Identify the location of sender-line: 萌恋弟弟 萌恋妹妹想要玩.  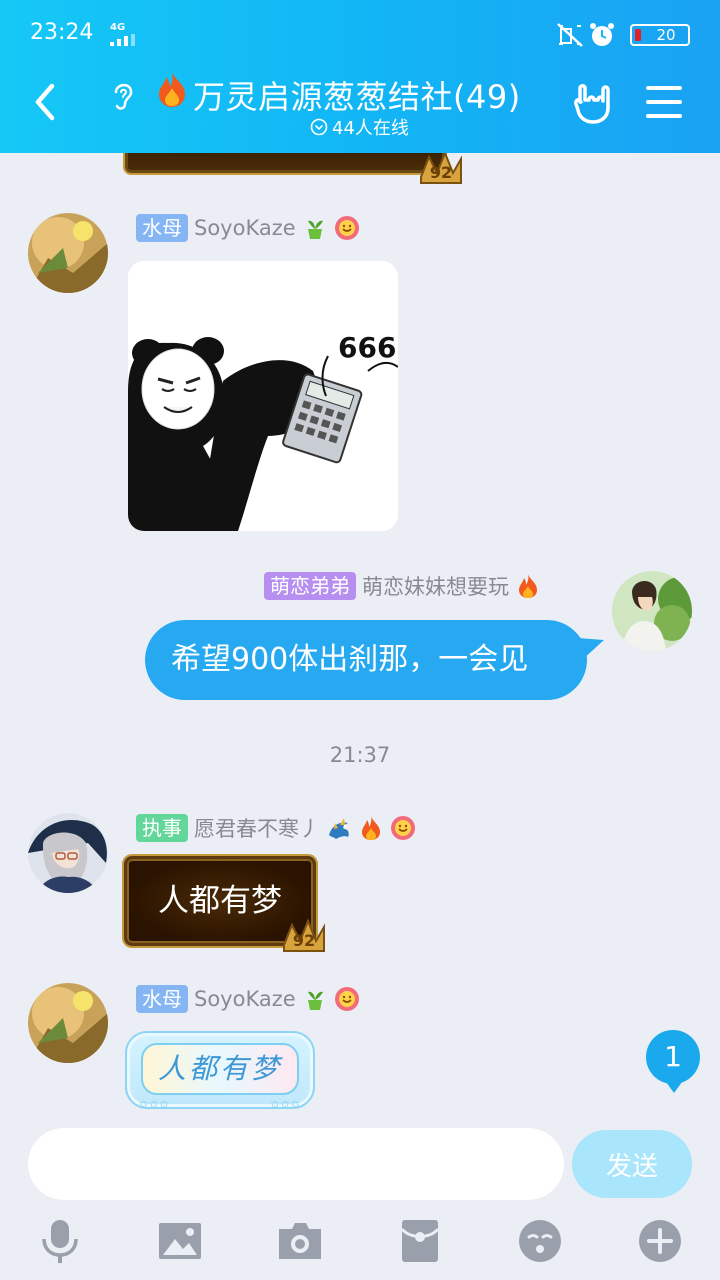
(402, 586).